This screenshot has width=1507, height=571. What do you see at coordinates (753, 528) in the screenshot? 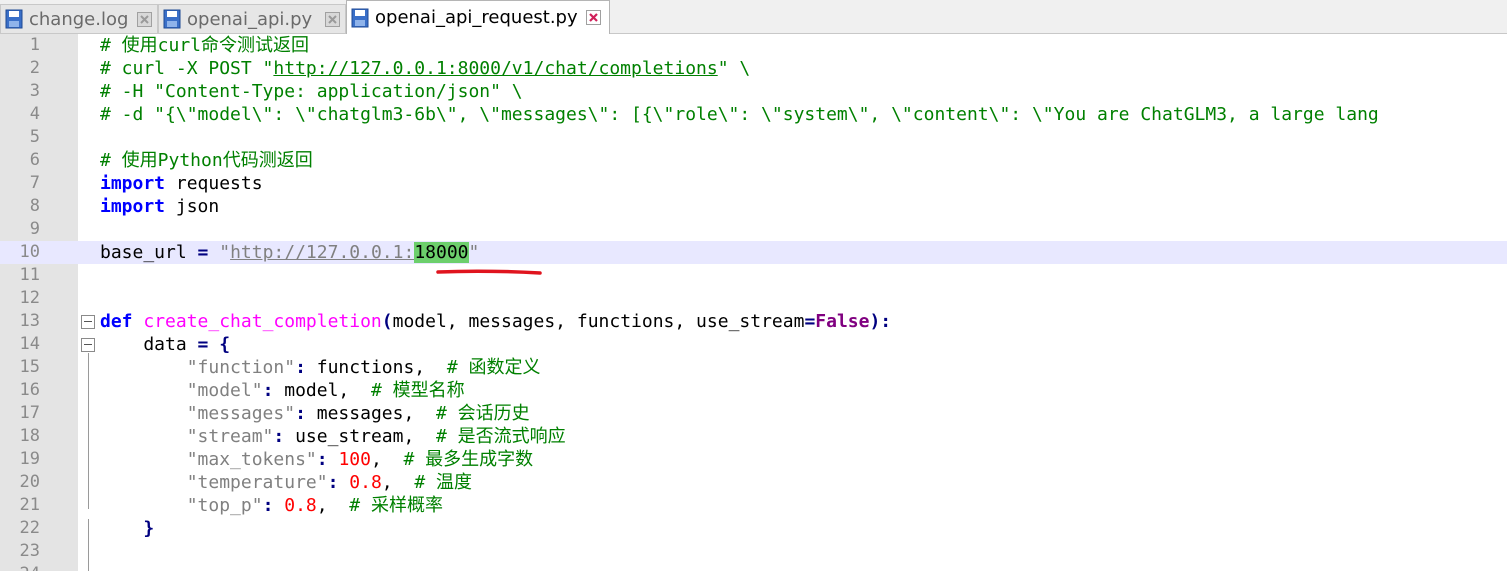
I see `code-line: 22 }` at bounding box center [753, 528].